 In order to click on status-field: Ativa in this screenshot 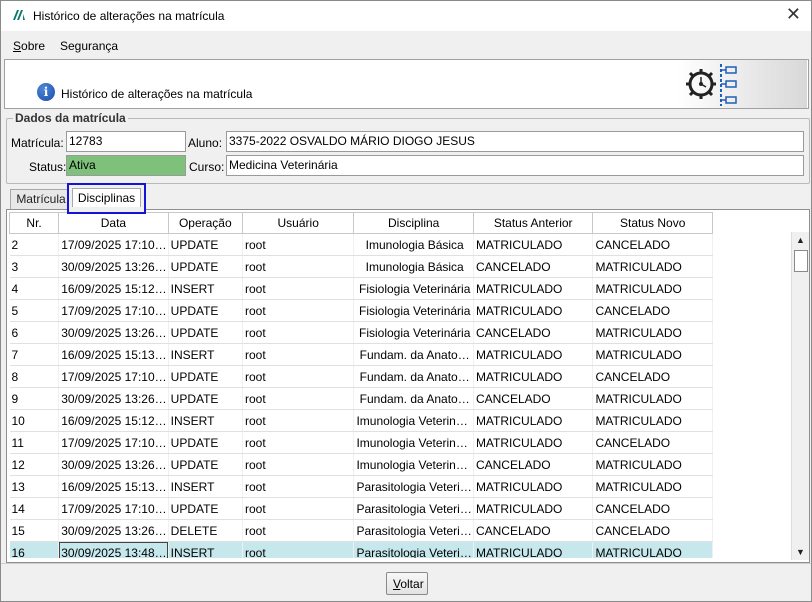, I will do `click(126, 165)`.